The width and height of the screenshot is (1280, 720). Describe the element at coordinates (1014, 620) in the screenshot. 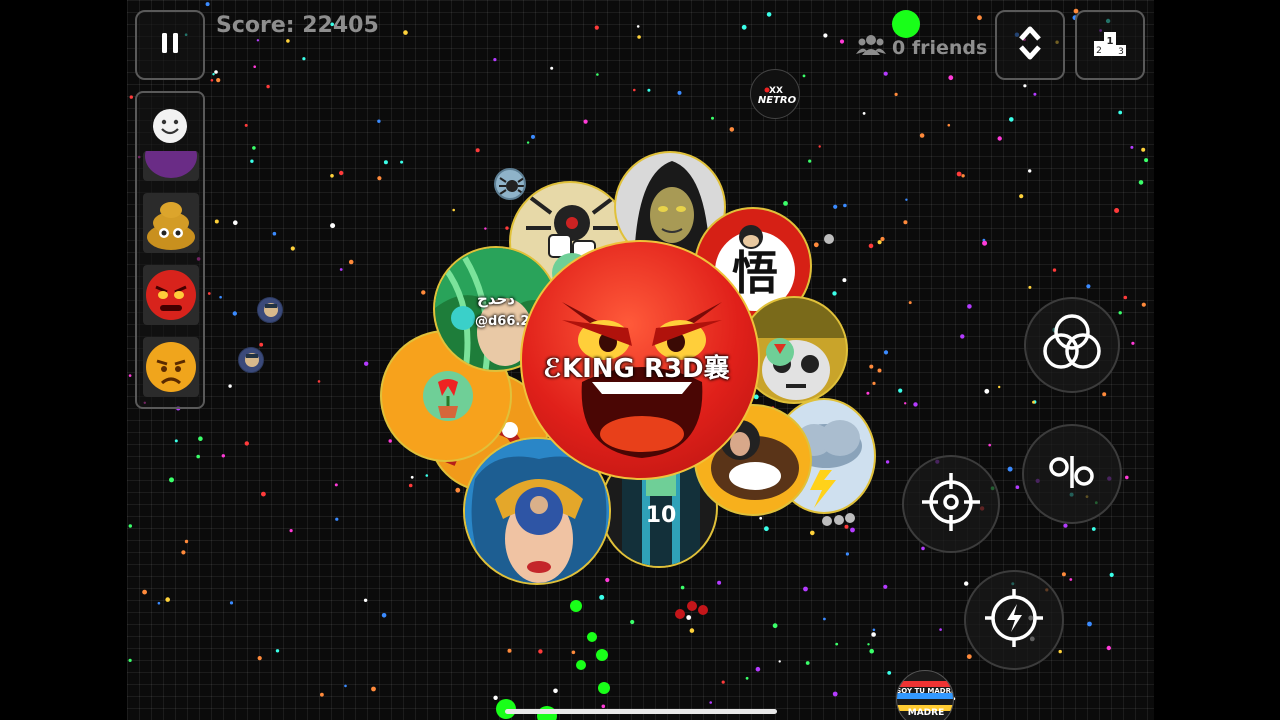

I see `boost-button` at that location.